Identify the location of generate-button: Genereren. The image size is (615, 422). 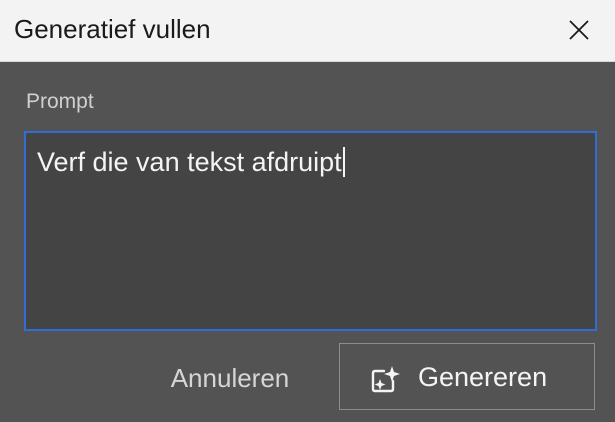
(467, 376).